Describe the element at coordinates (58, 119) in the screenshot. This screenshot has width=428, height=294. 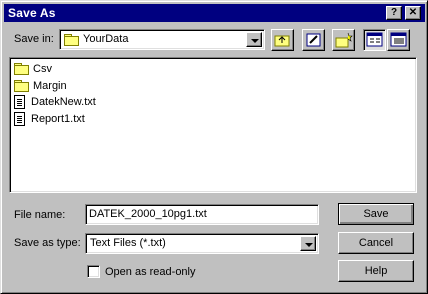
I see `file-name: Report1.txt` at that location.